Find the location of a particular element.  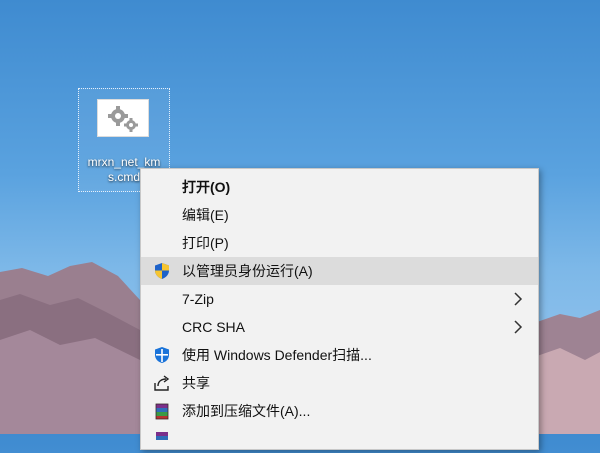

menu-item-edit: 编辑(E) is located at coordinates (339, 215).